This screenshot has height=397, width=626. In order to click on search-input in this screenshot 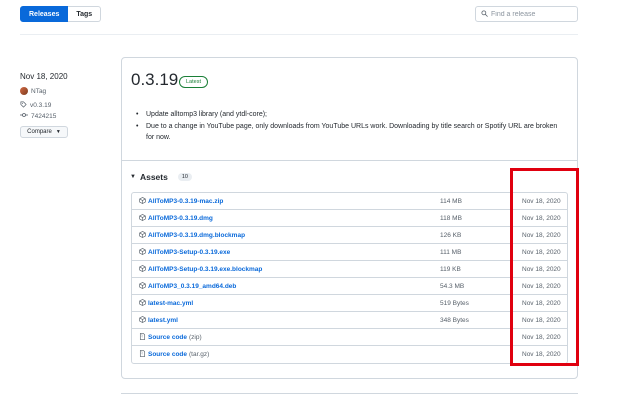, I will do `click(531, 14)`.